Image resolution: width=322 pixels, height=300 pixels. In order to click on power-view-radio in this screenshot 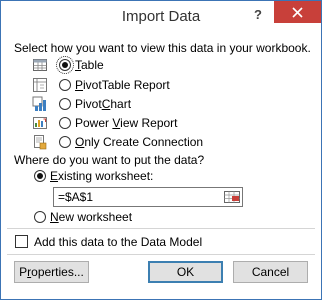, I will do `click(65, 123)`.